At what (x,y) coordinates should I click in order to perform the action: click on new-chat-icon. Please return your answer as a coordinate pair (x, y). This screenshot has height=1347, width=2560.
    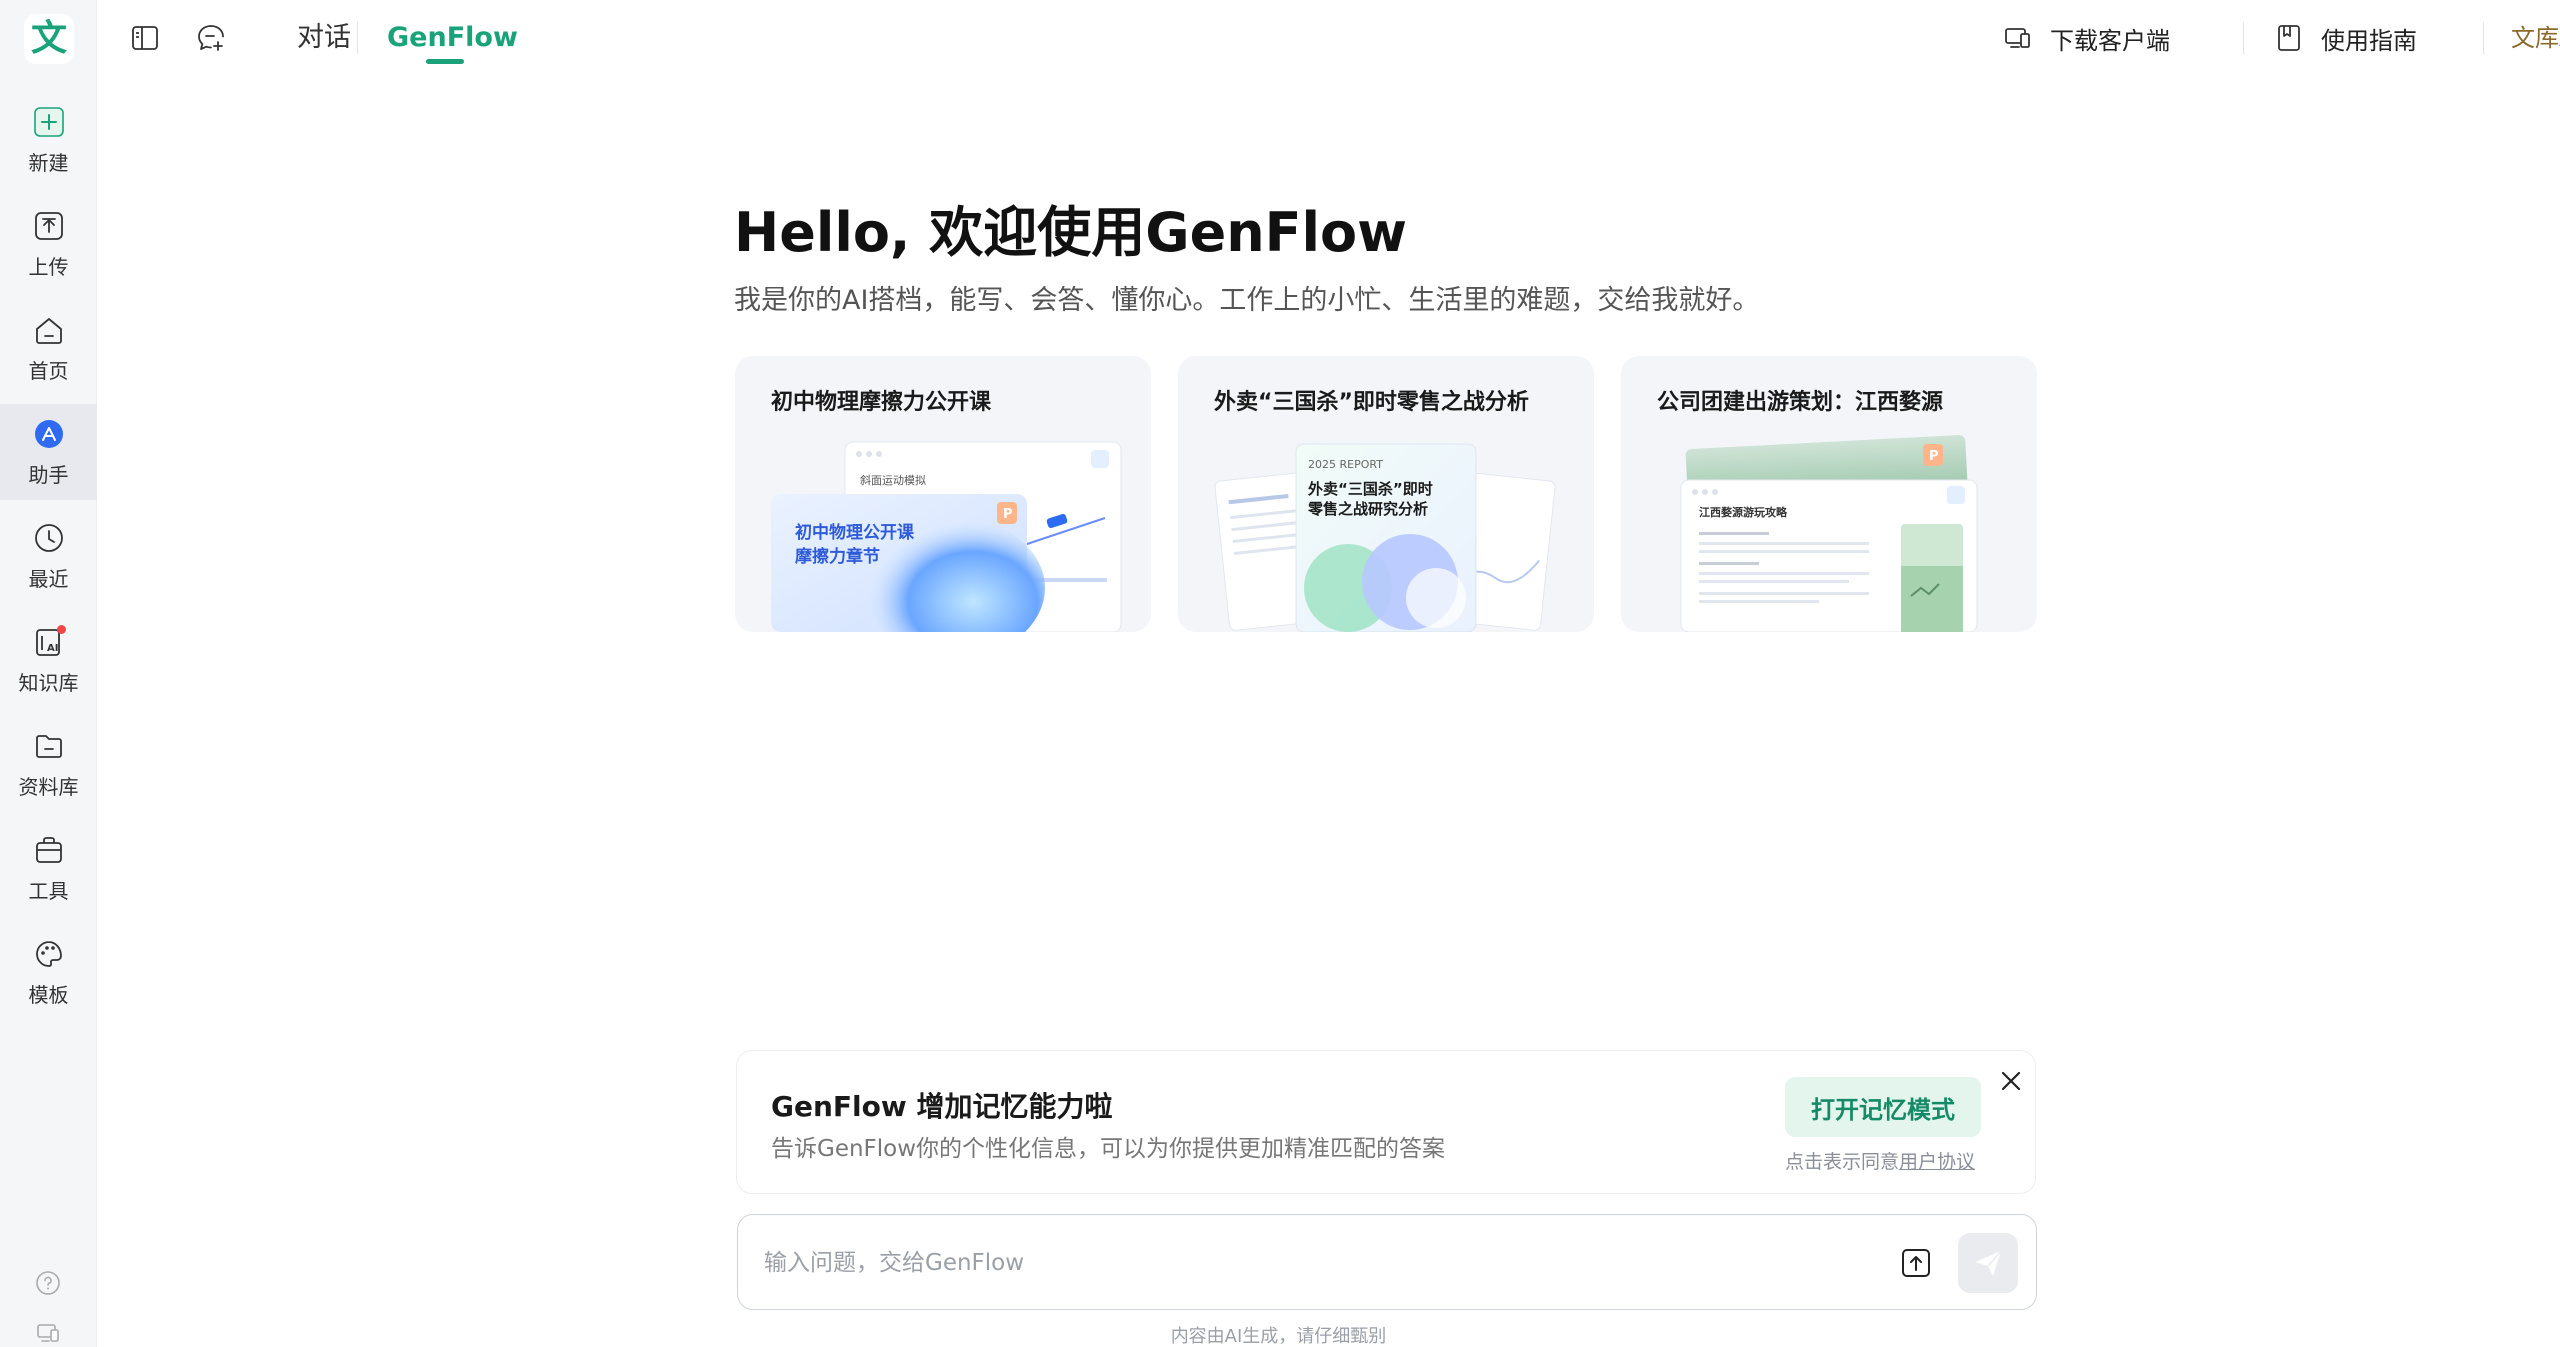
    Looking at the image, I should click on (211, 38).